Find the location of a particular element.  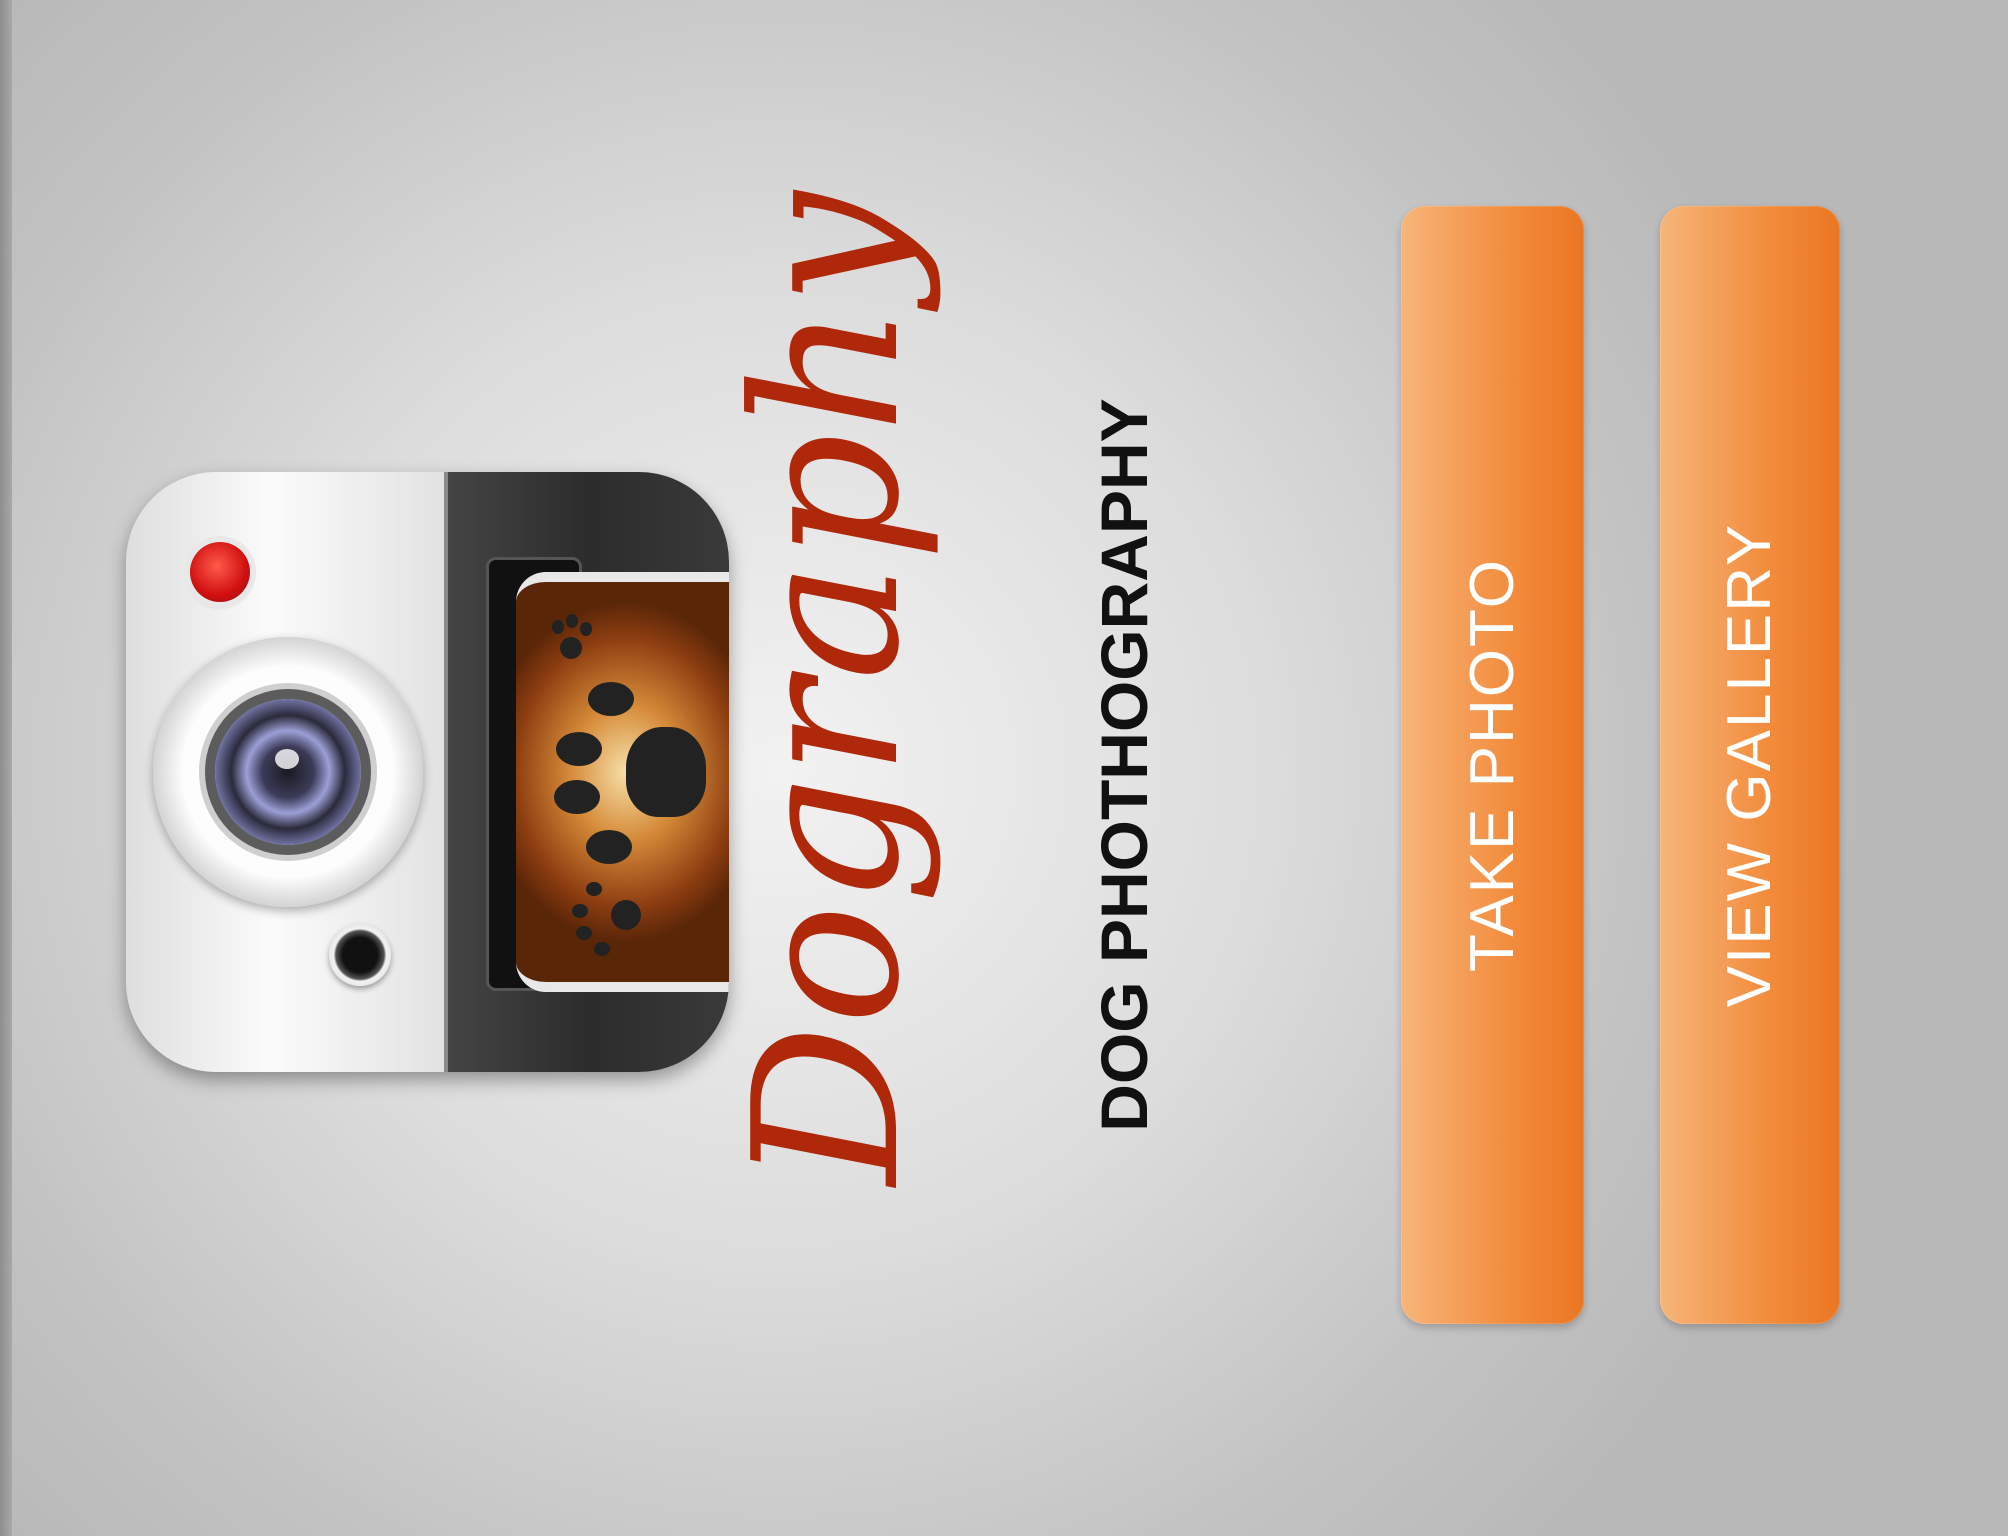

take-photo-button: TAKE PHOTO is located at coordinates (1492, 765).